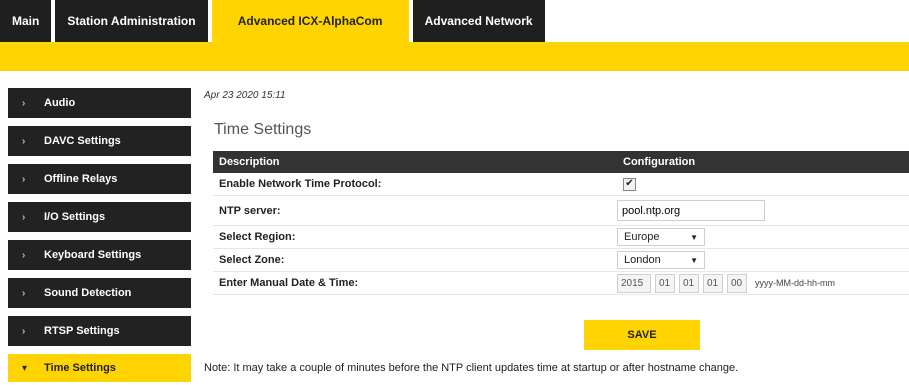  What do you see at coordinates (99, 103) in the screenshot?
I see `sidebar-item-audio: › Audio` at bounding box center [99, 103].